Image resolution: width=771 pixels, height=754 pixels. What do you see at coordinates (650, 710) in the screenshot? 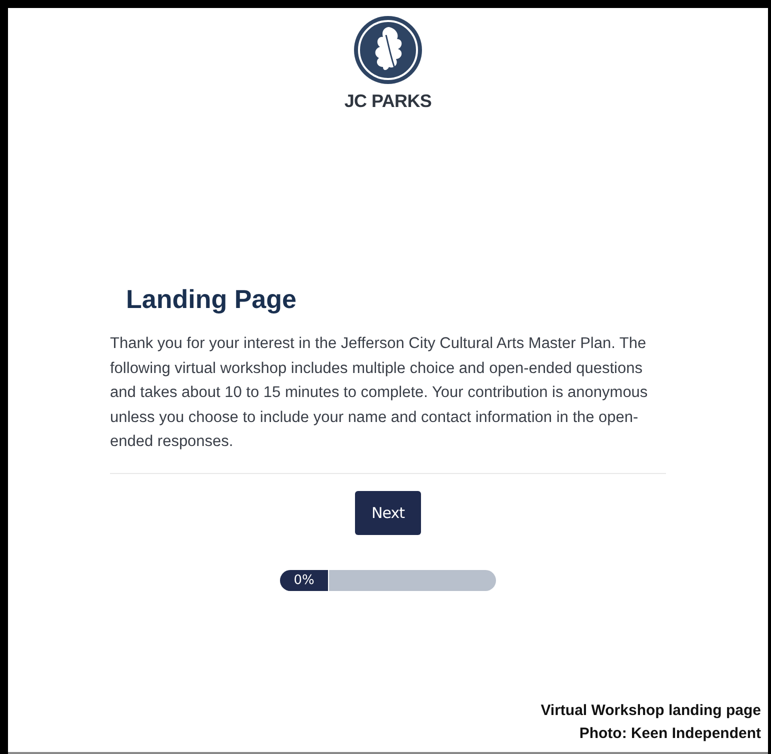
I see `caption-text: Virtual Workshop landing page` at bounding box center [650, 710].